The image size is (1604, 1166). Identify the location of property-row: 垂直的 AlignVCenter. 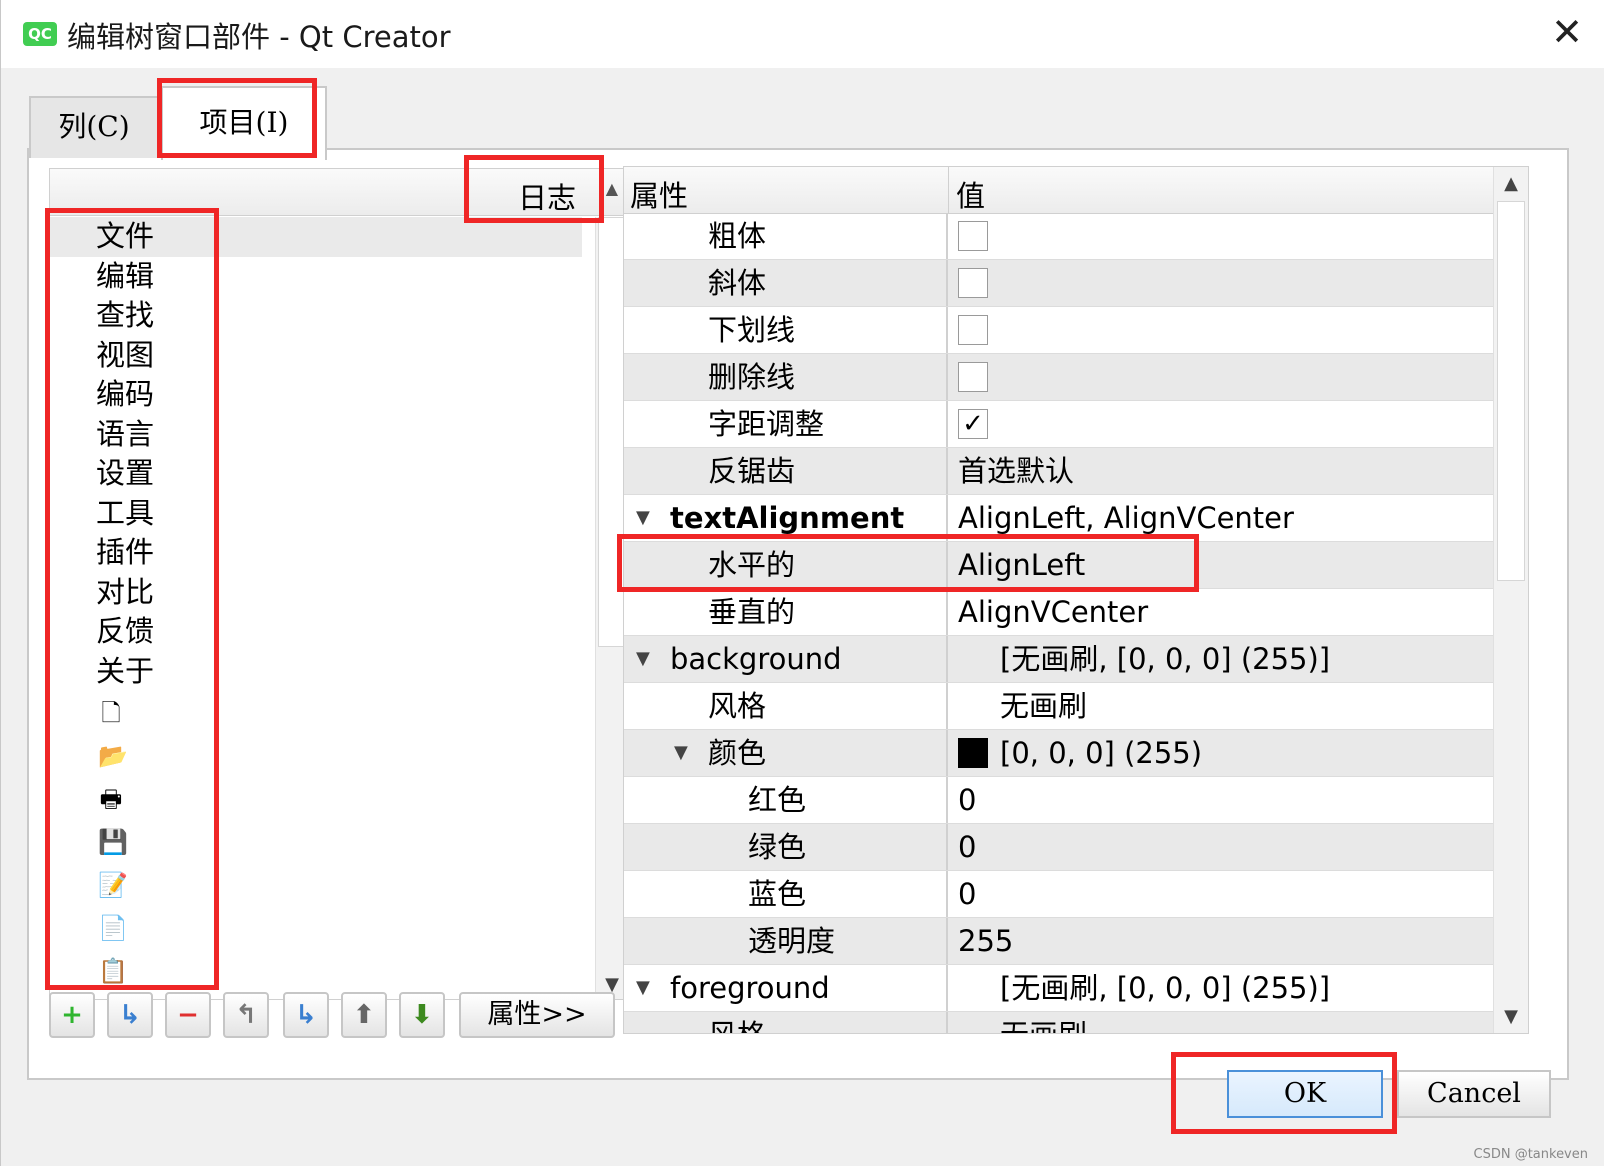
(1059, 612).